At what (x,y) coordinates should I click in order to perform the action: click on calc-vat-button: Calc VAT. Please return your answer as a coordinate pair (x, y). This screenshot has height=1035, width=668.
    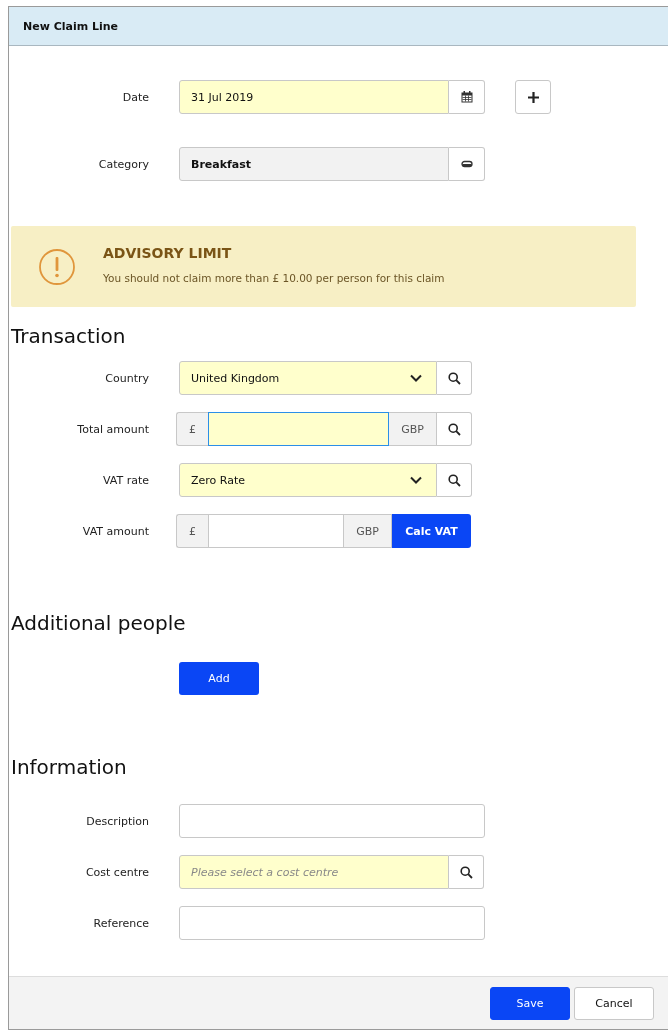
    Looking at the image, I should click on (431, 531).